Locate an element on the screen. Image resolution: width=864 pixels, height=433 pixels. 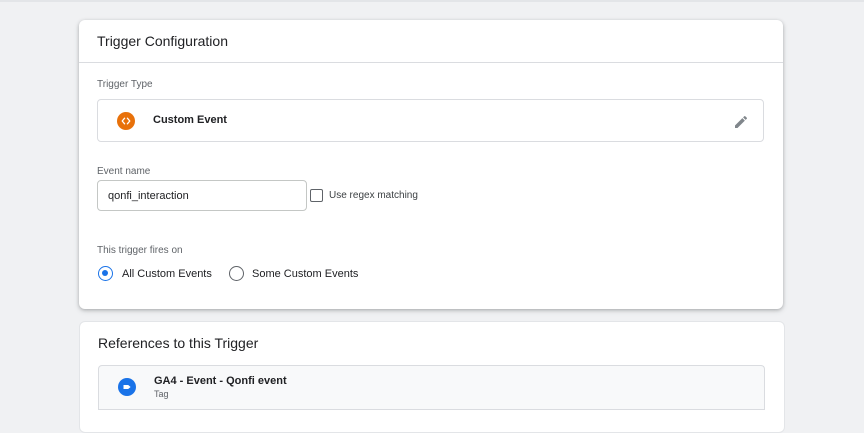
reference-divider is located at coordinates (431, 409).